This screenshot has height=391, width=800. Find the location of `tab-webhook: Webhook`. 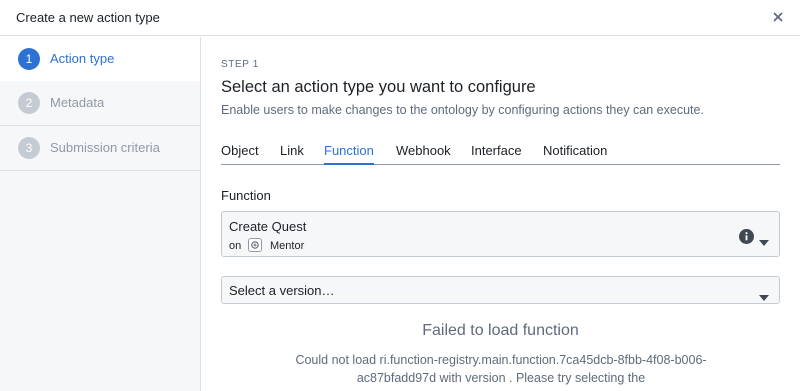

tab-webhook: Webhook is located at coordinates (423, 154).